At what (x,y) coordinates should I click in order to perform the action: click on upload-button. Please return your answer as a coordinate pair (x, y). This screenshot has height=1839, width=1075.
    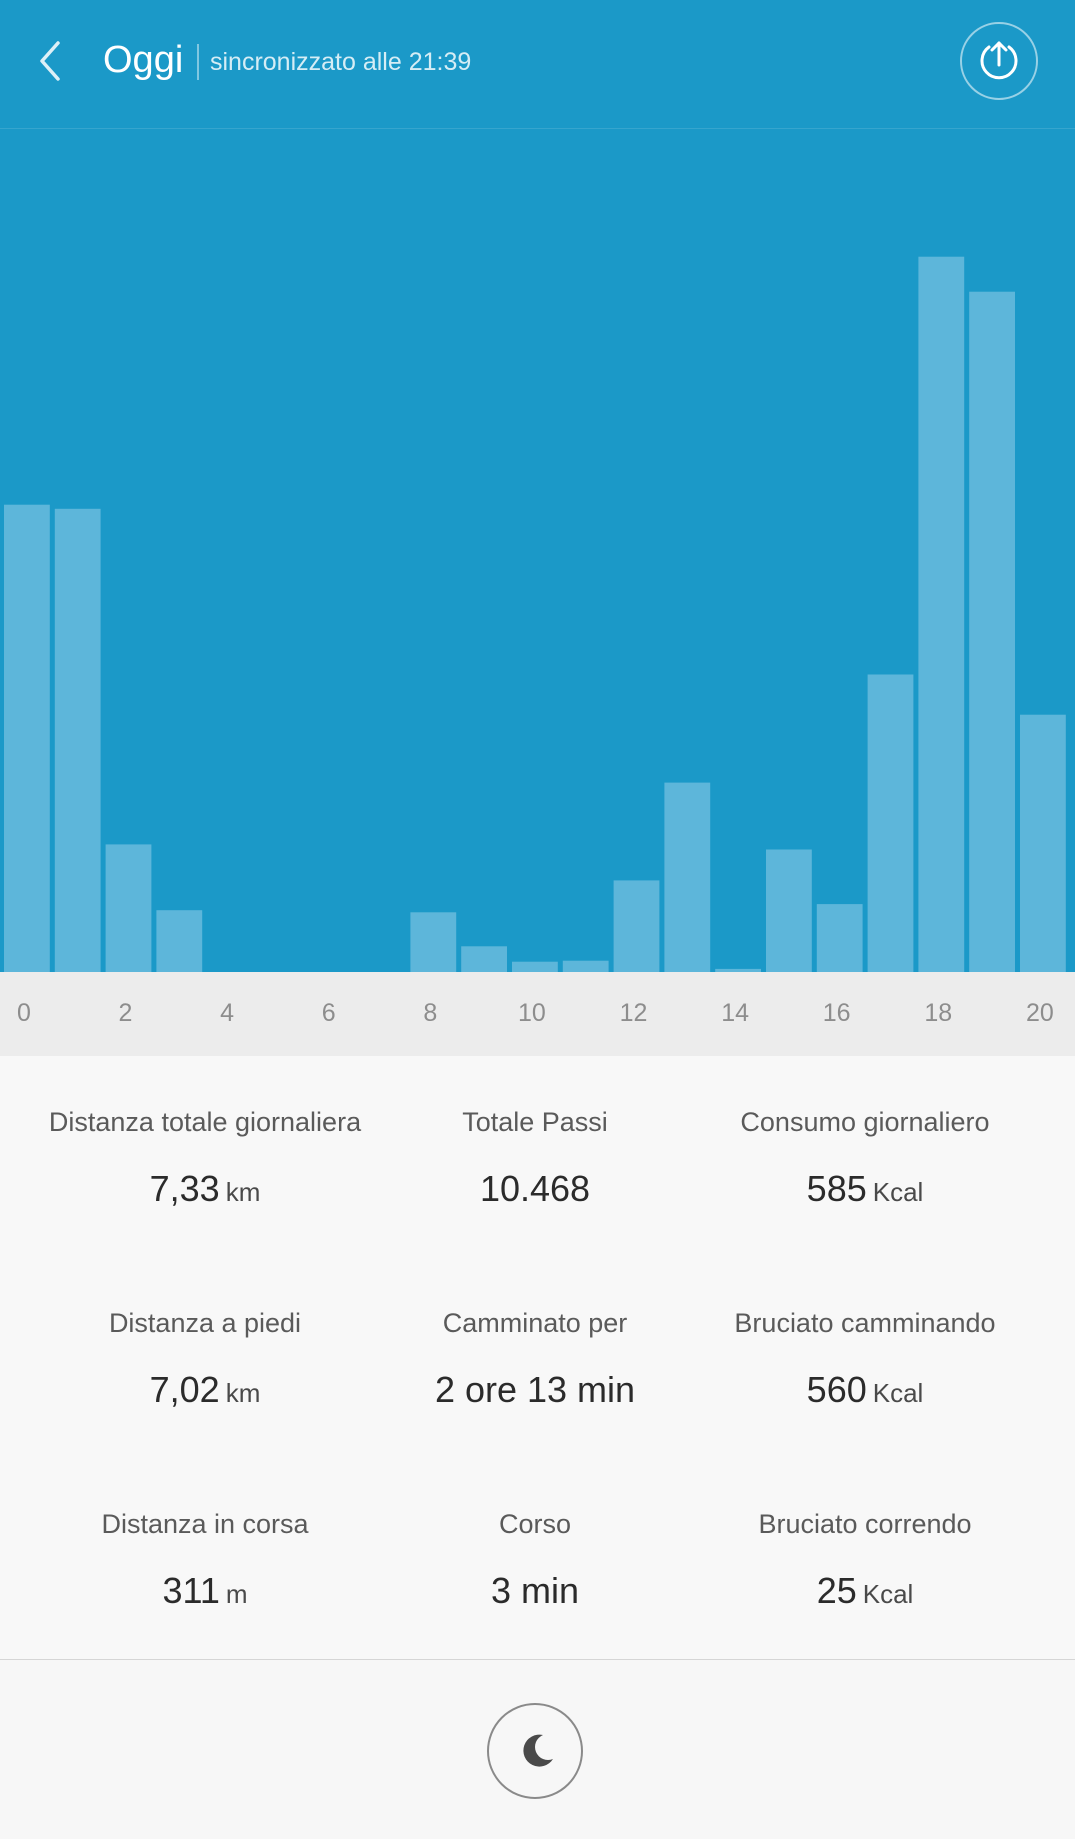
    Looking at the image, I should click on (999, 61).